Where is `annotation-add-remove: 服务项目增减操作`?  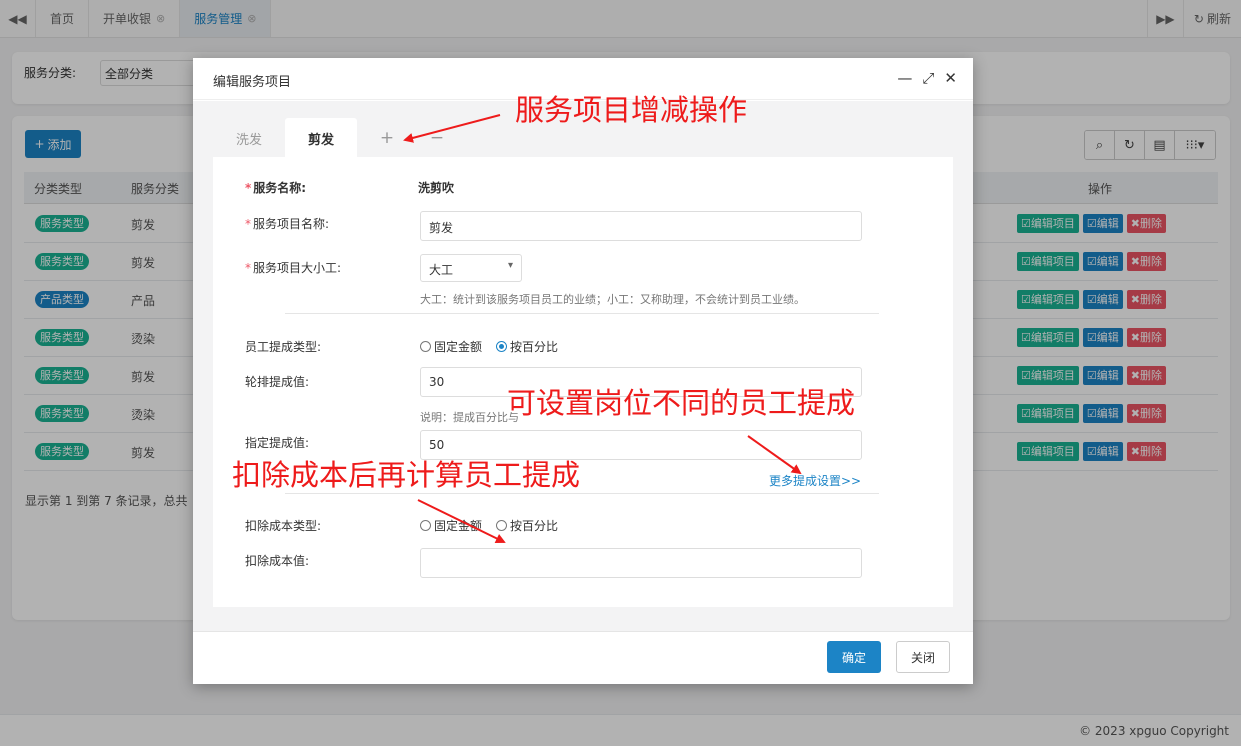 annotation-add-remove: 服务项目增减操作 is located at coordinates (631, 110).